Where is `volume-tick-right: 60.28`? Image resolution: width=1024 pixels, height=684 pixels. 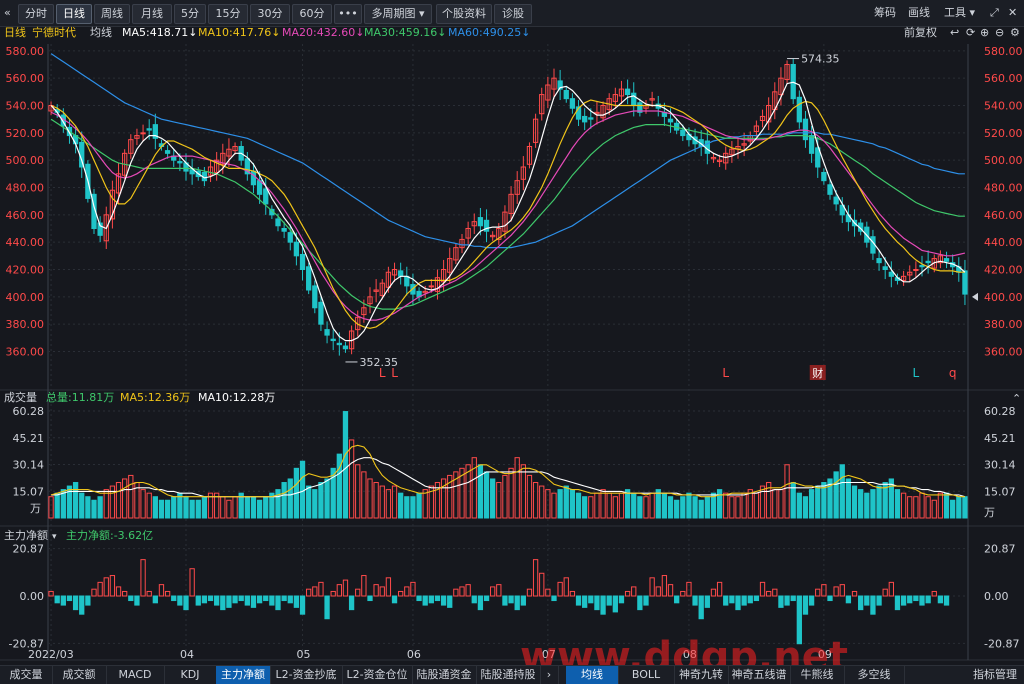 volume-tick-right: 60.28 is located at coordinates (1000, 411).